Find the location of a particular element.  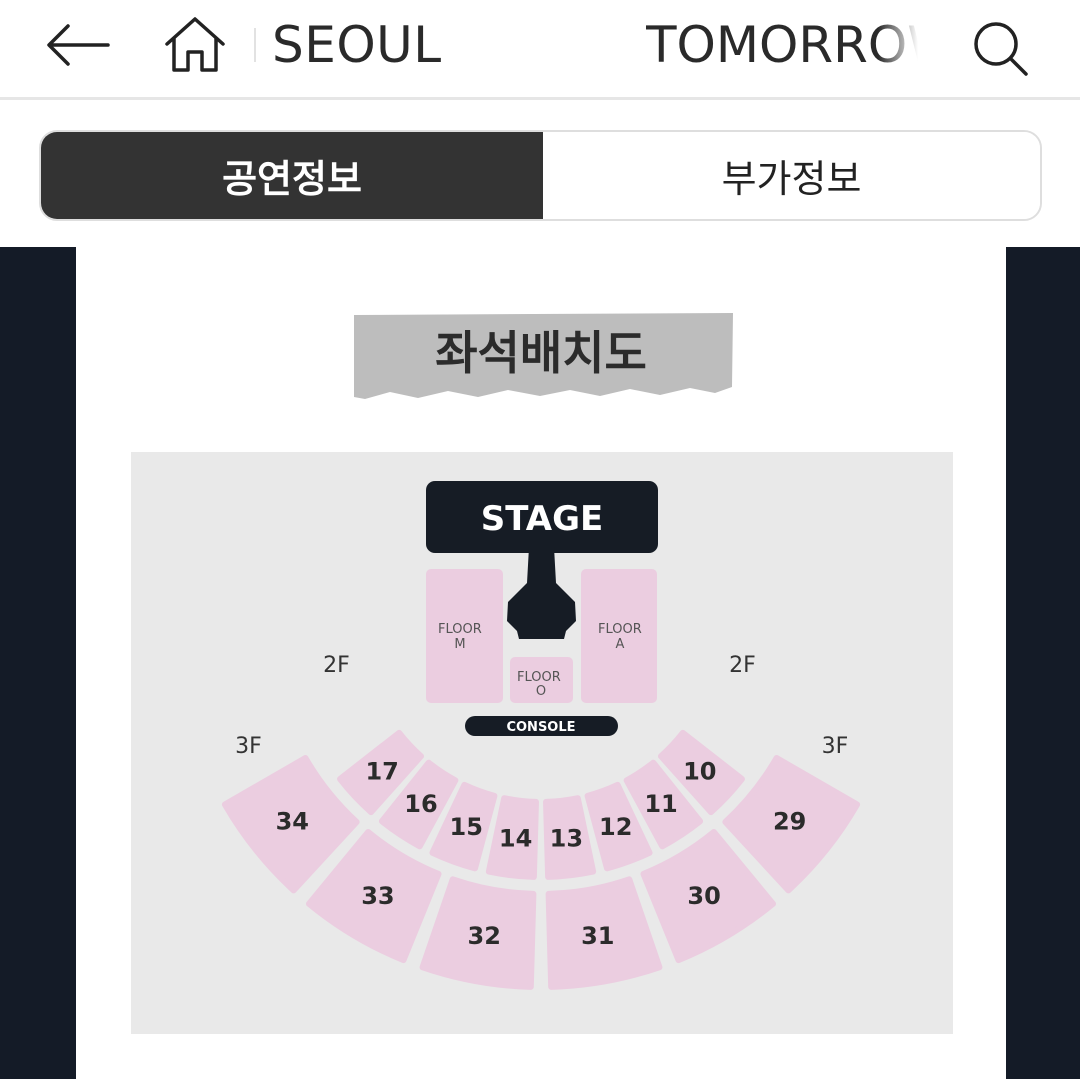

city-title: SEOUL is located at coordinates (357, 45).